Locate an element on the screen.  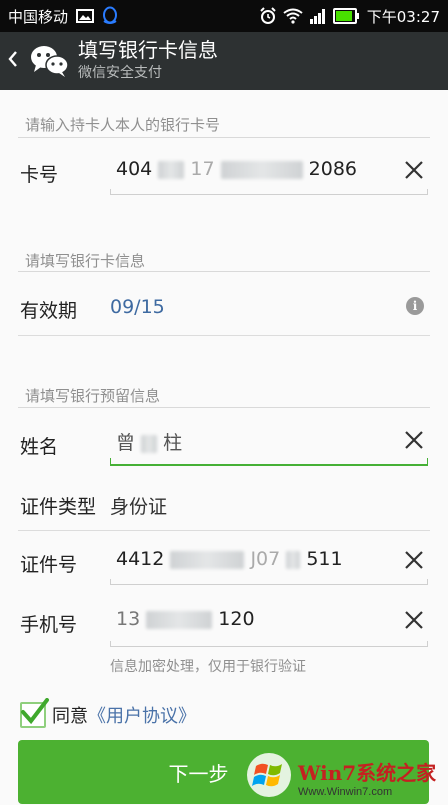
watermark: Win7系统之家 Www.Winwin7.com is located at coordinates (346, 777).